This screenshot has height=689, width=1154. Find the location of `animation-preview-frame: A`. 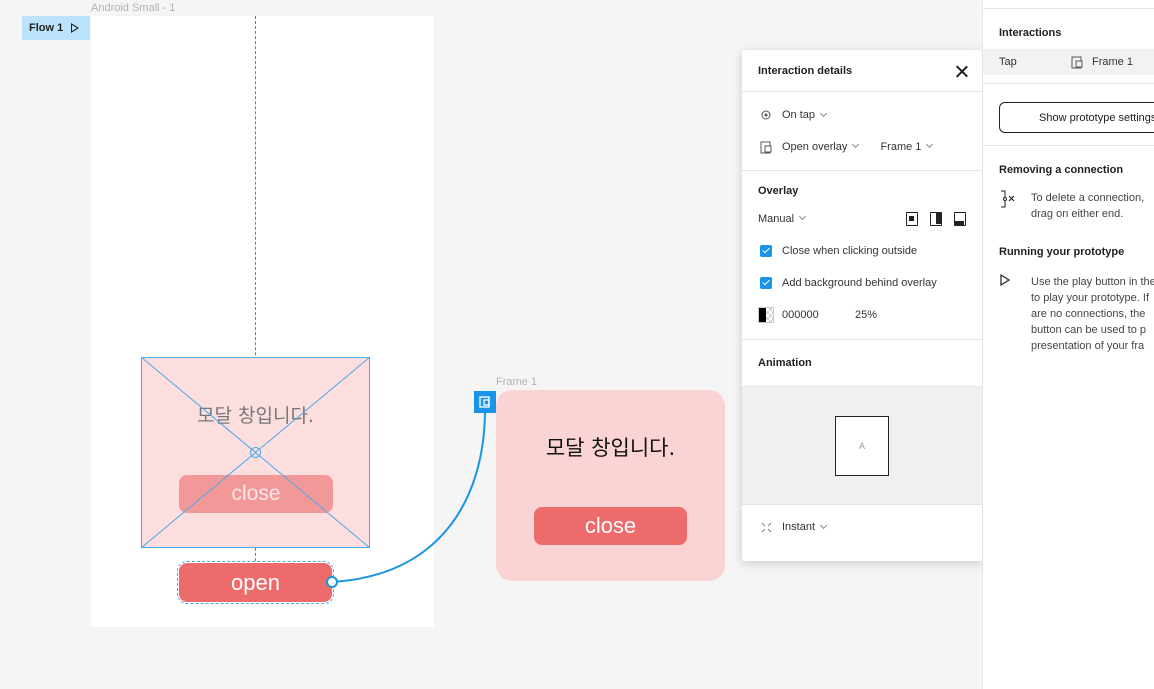

animation-preview-frame: A is located at coordinates (862, 445).